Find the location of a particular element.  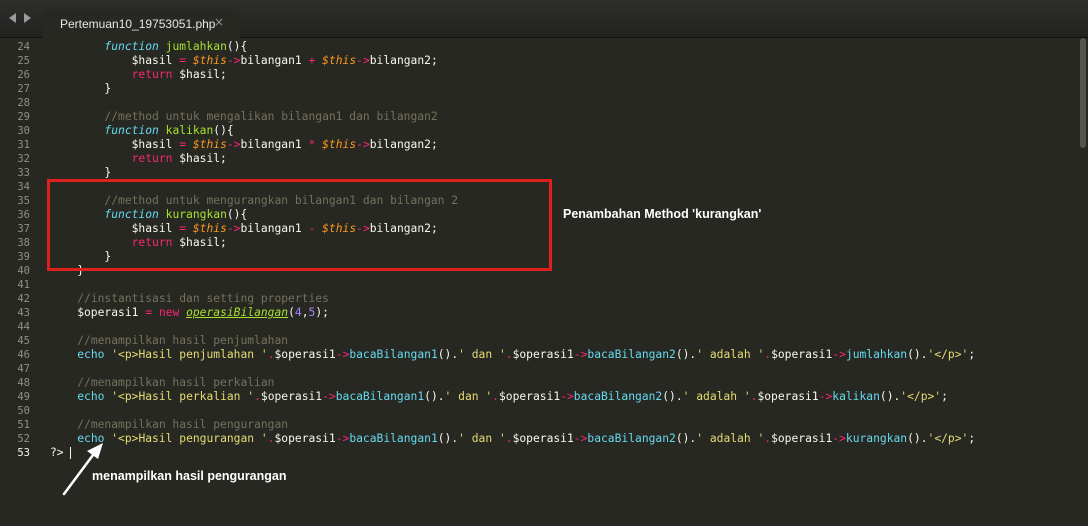

code-text: $operasi1 = new operasiBilangan(4,5); is located at coordinates (189, 313).